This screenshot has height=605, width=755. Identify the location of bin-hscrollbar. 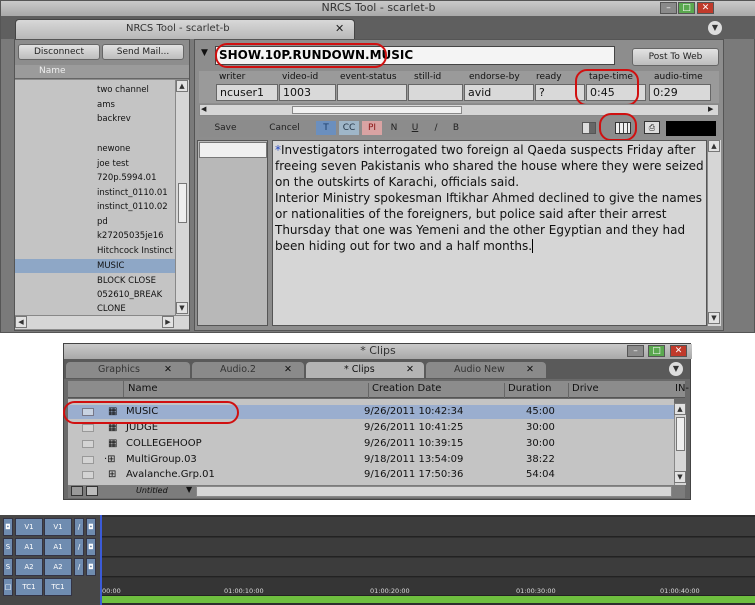
(434, 491).